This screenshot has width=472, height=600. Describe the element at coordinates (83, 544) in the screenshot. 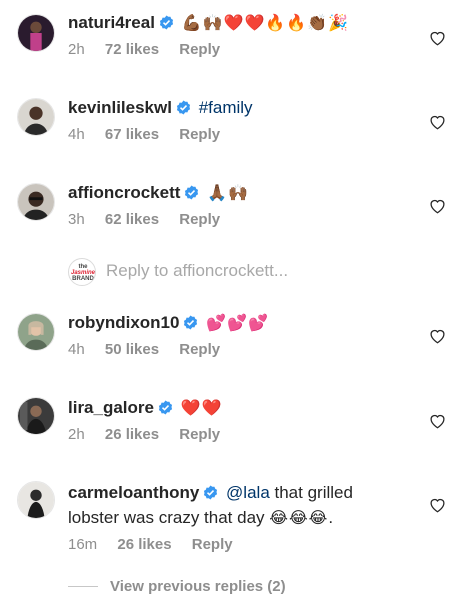

I see `comment-time: 16m` at that location.